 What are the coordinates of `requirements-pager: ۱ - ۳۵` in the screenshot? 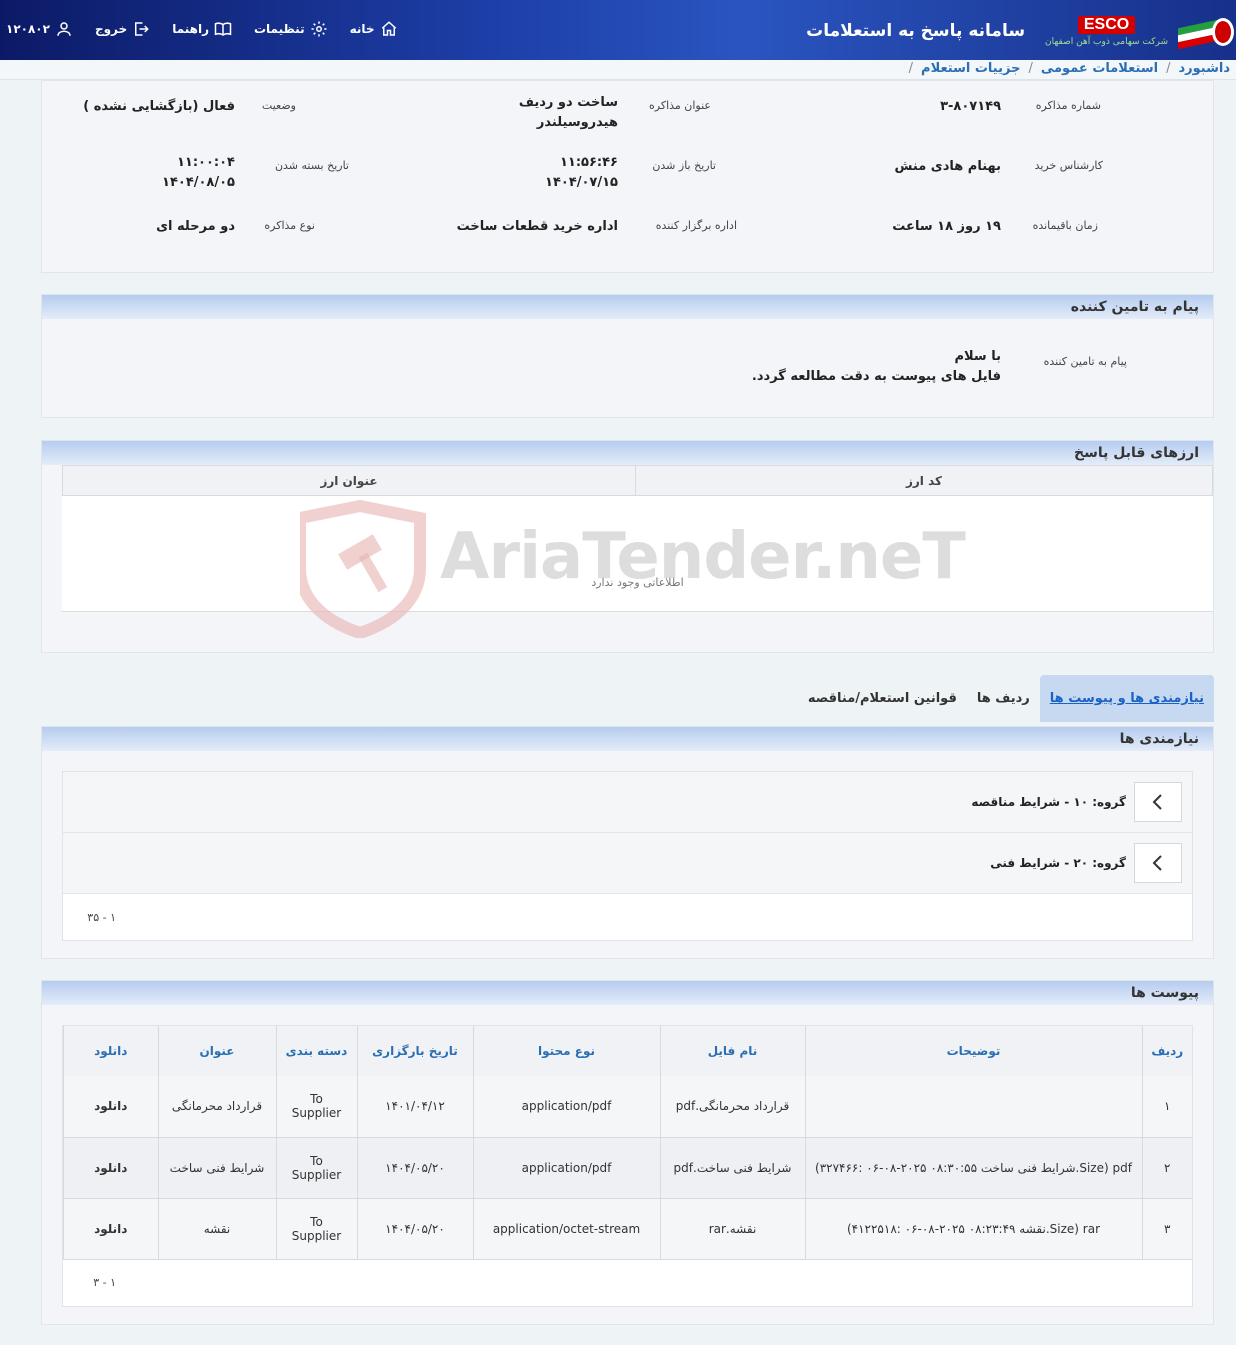 It's located at (101, 917).